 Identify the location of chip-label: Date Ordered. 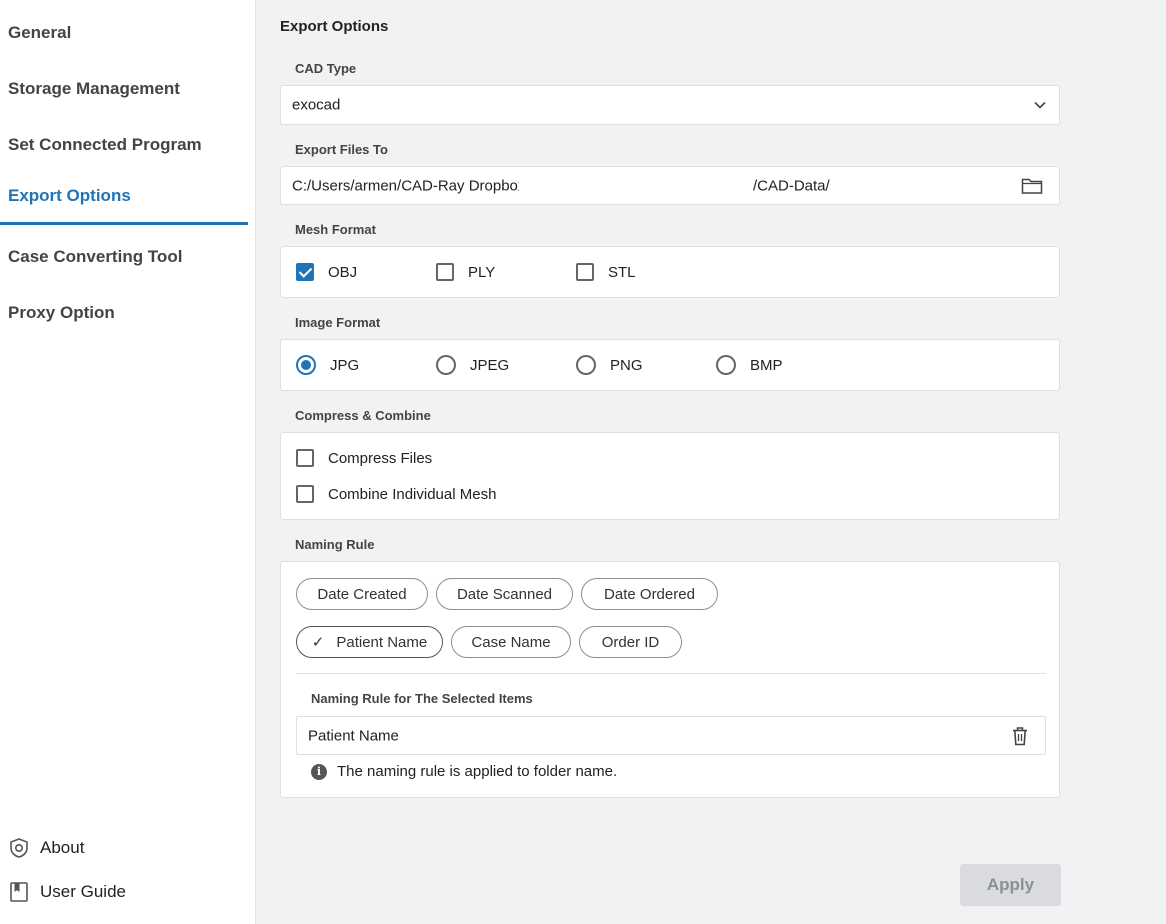
(649, 594).